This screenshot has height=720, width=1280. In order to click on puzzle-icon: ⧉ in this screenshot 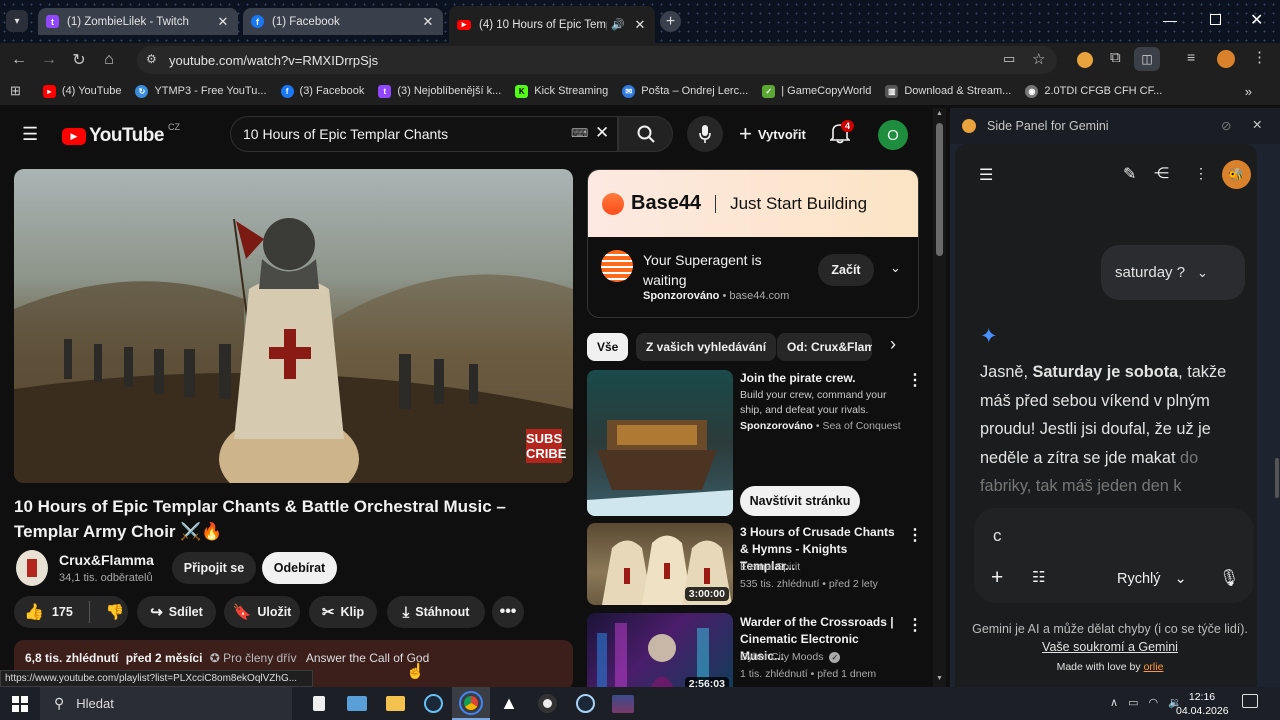, I will do `click(1115, 57)`.